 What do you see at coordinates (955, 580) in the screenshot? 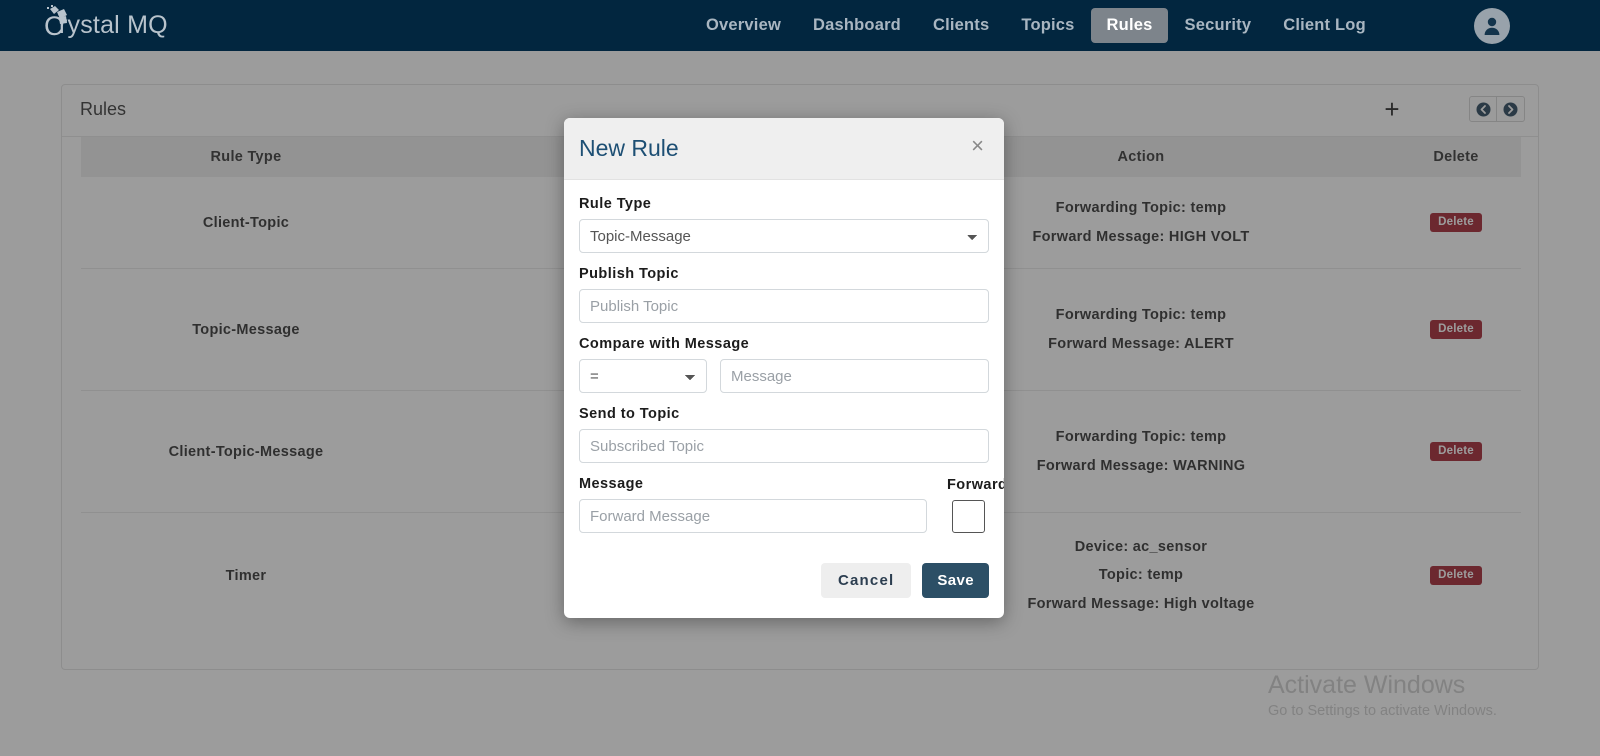
I see `save-button: Save` at bounding box center [955, 580].